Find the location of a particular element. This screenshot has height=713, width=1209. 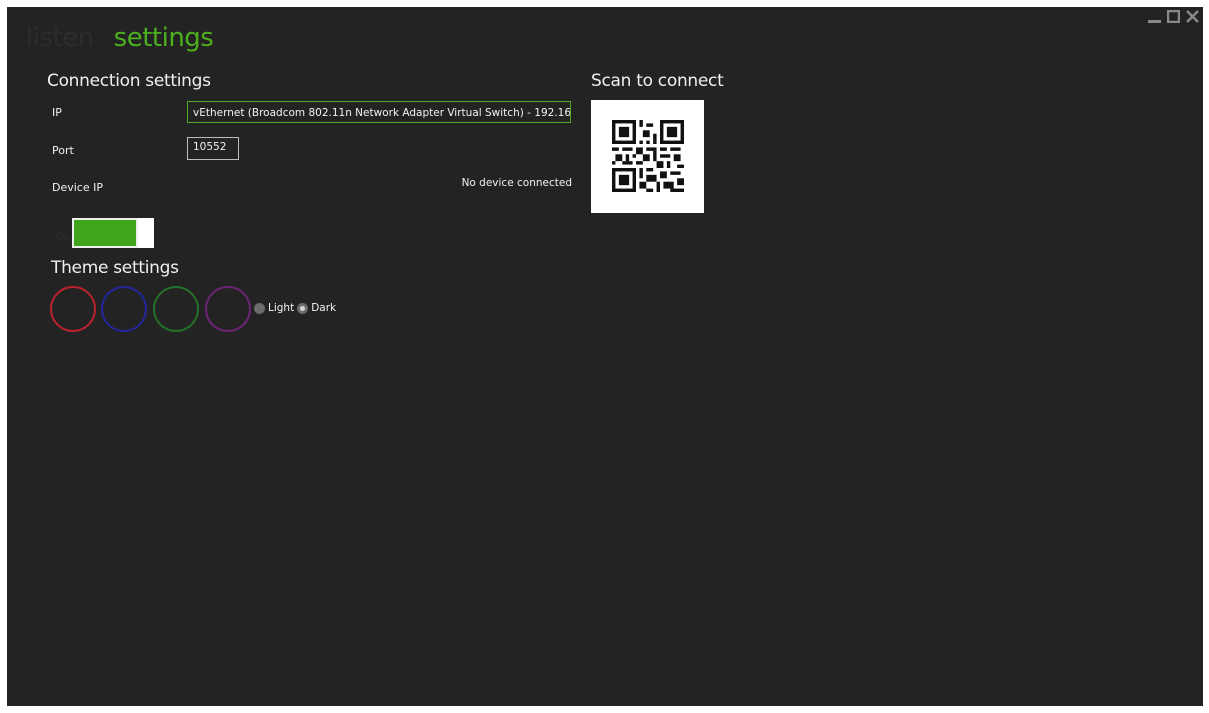

close-icon is located at coordinates (1192, 16).